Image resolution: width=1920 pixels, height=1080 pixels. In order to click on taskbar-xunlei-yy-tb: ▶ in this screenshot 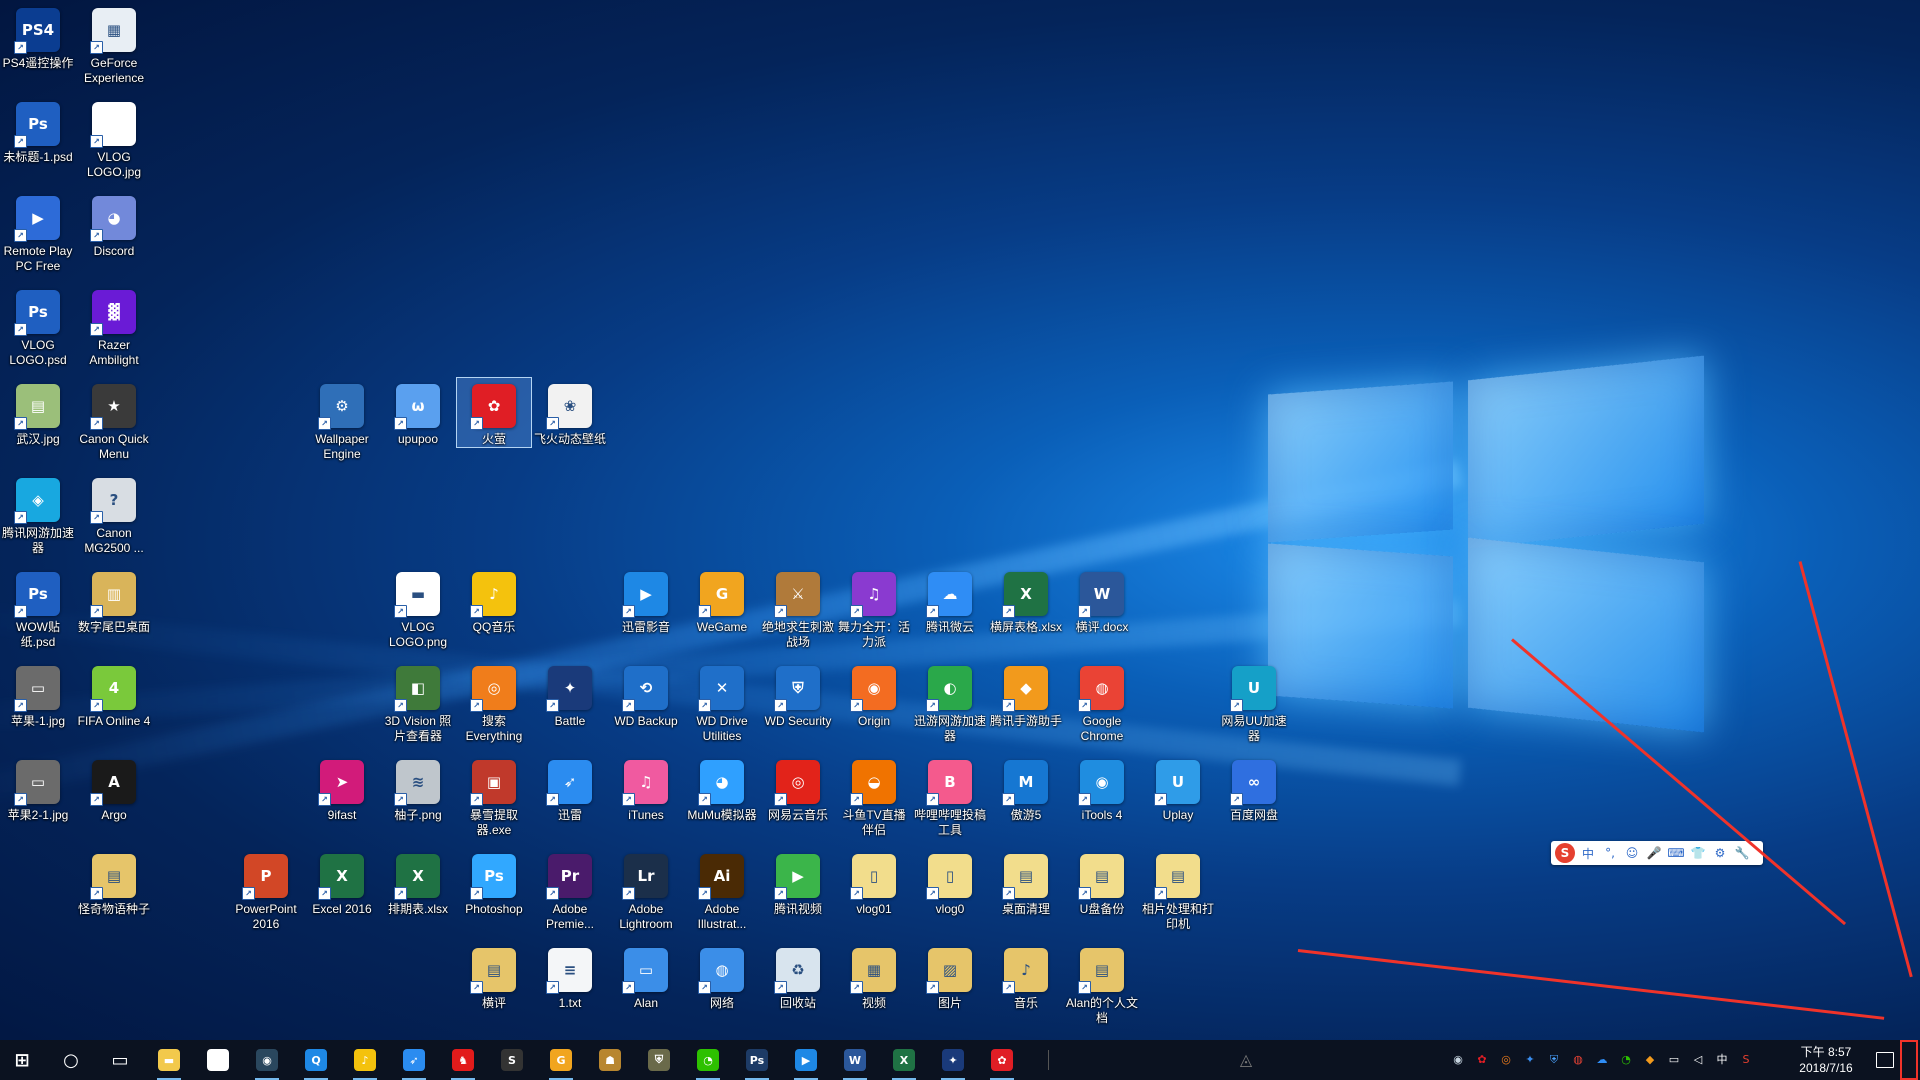, I will do `click(806, 1062)`.